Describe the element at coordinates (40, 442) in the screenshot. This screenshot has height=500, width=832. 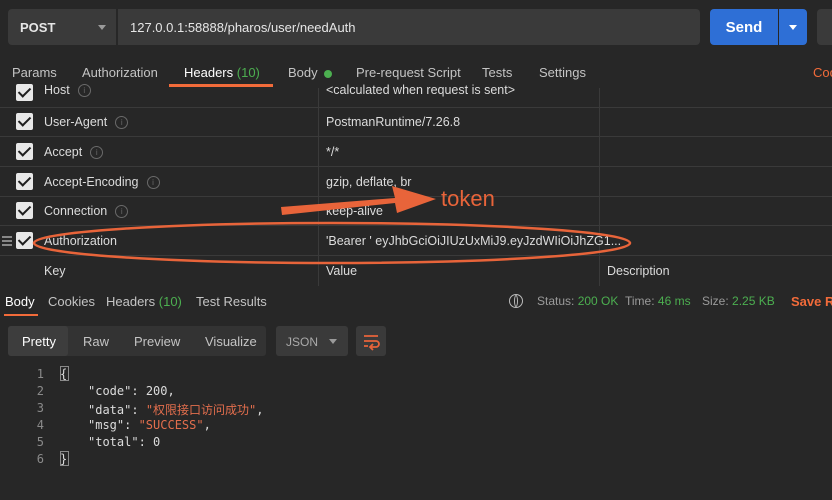
I see `line-number: 5` at that location.